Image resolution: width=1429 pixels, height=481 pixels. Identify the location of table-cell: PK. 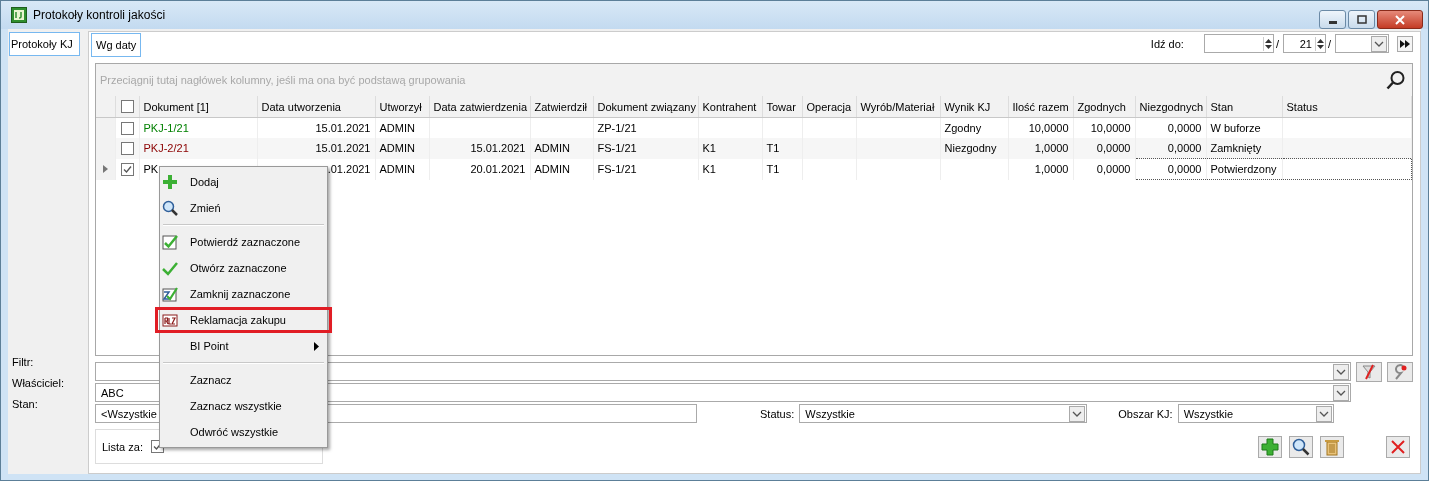
(151, 169).